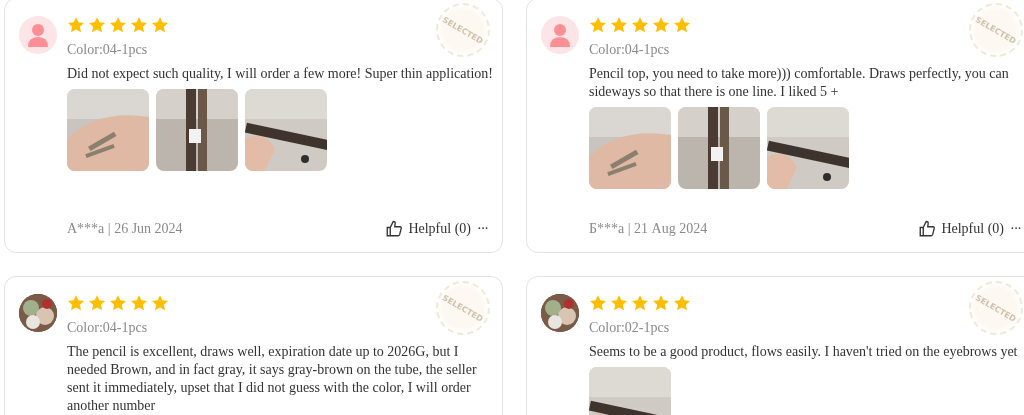 Image resolution: width=1024 pixels, height=415 pixels. I want to click on author-date: A***a | 26 Jun 2024, so click(125, 229).